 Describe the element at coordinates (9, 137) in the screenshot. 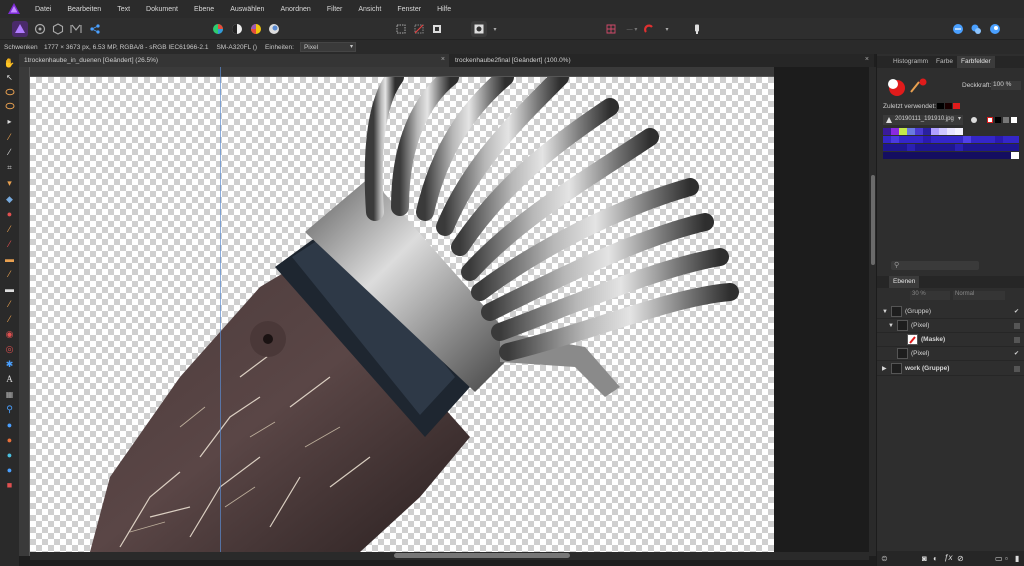

I see `eyedropper-tool-icon: ⁄` at that location.